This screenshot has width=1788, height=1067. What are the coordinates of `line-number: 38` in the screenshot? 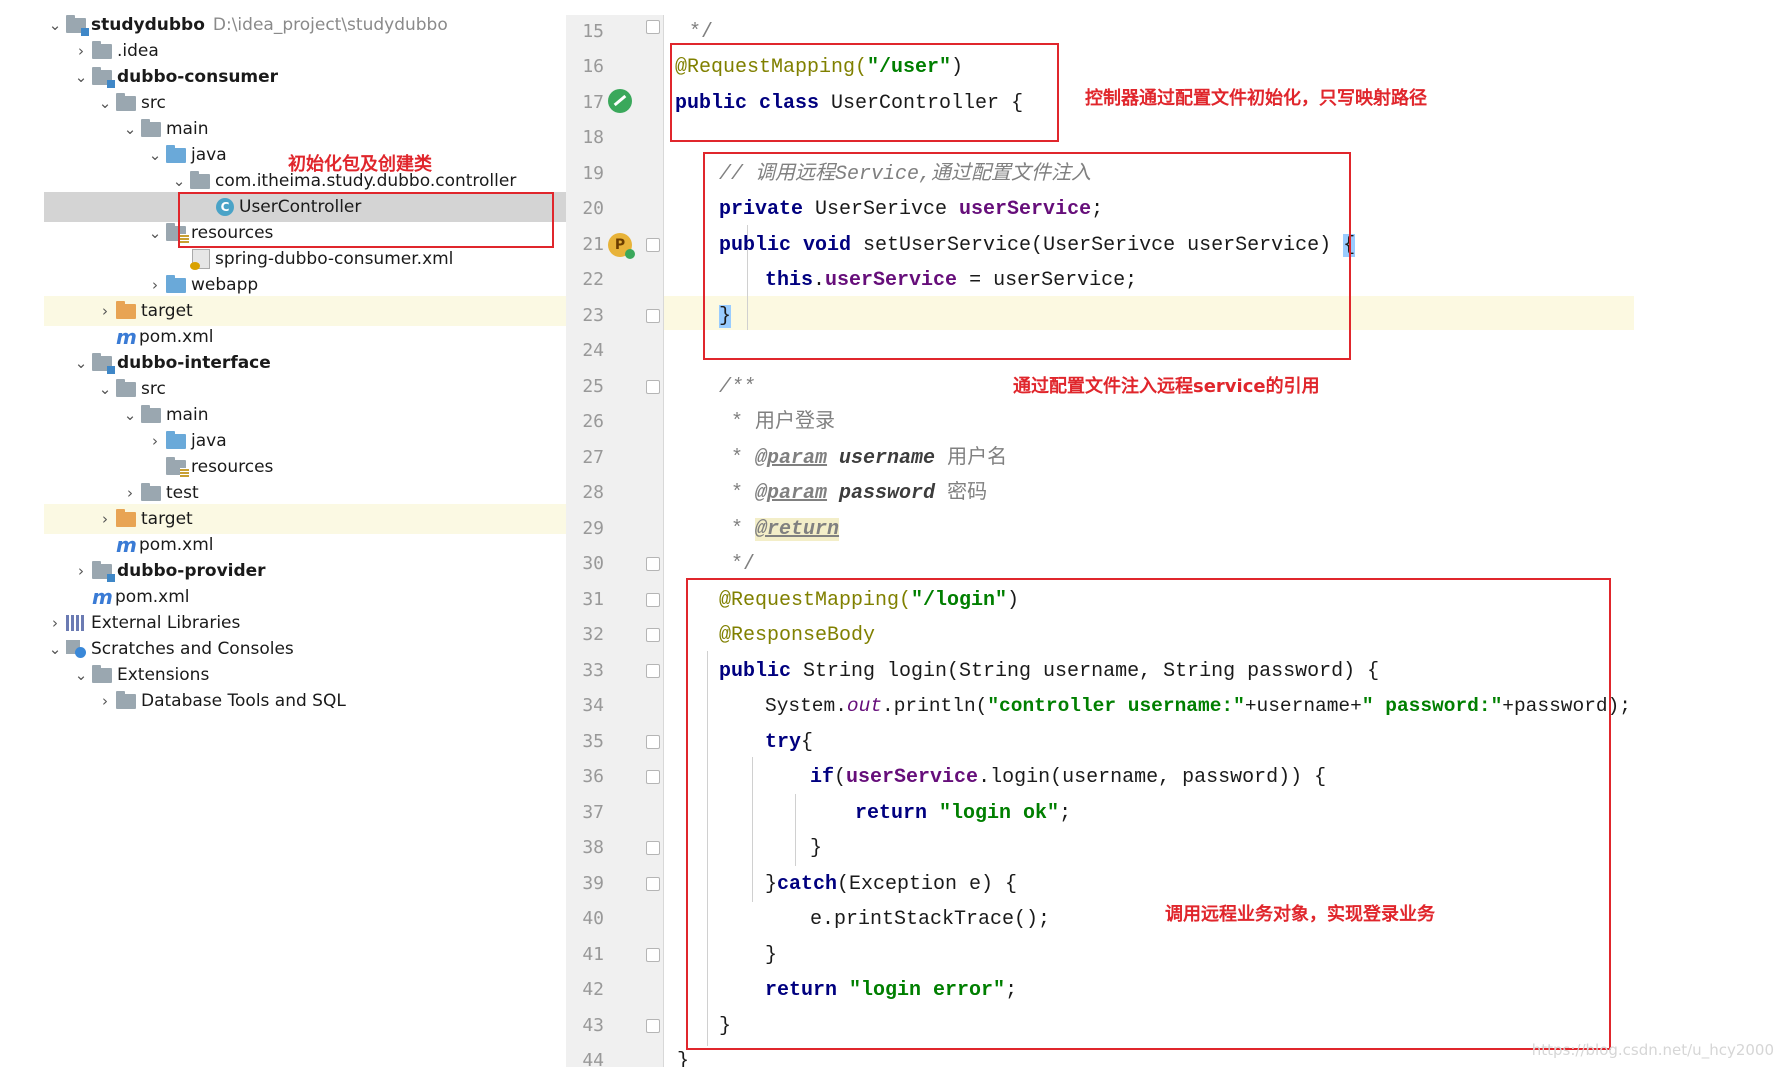 It's located at (593, 847).